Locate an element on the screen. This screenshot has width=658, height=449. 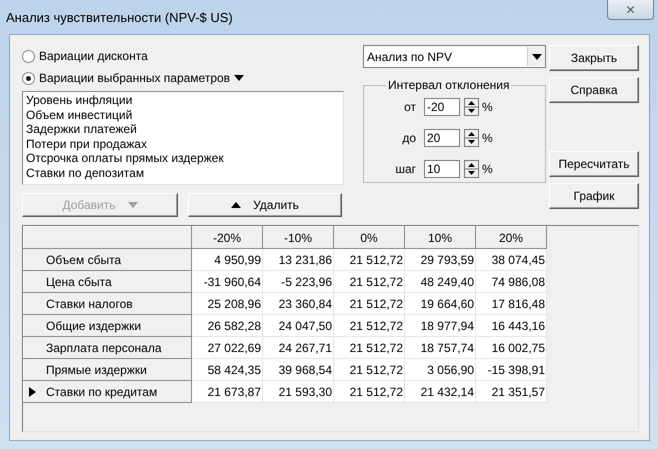
delete-button: Удалить is located at coordinates (265, 205).